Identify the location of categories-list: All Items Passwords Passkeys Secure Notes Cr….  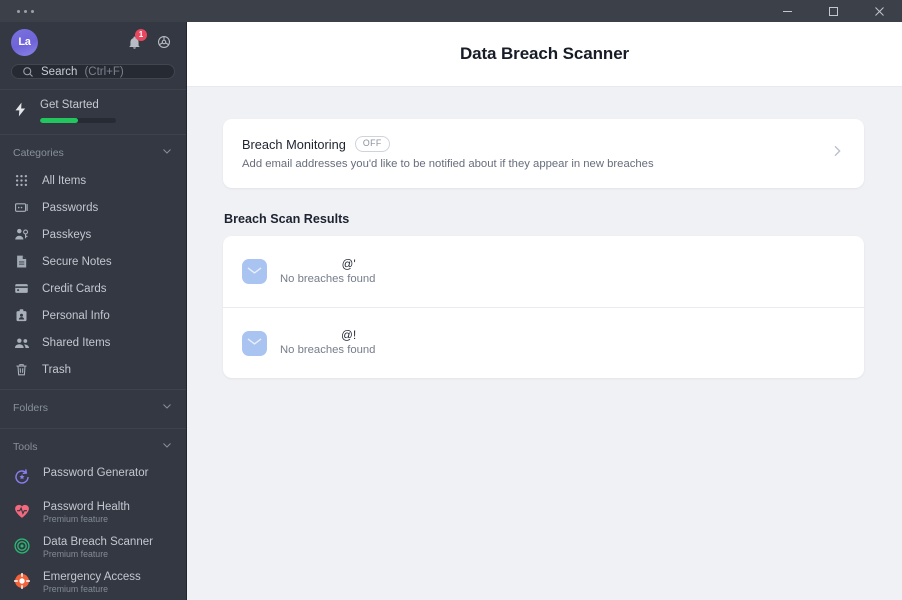
(93, 275).